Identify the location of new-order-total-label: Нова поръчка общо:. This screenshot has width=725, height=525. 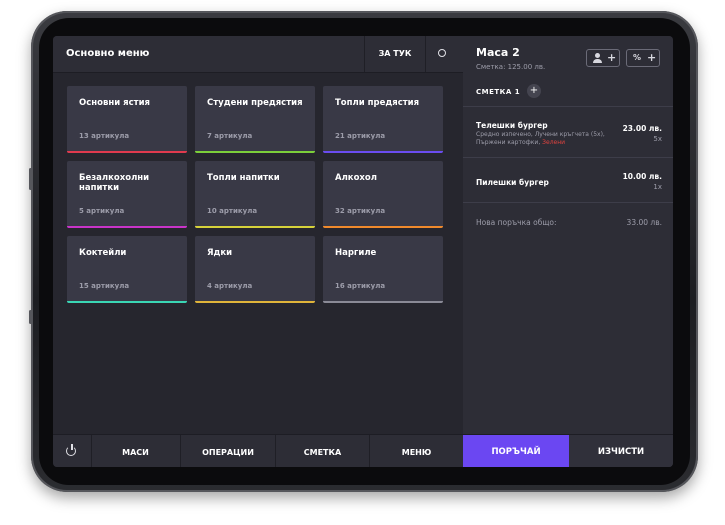
(516, 222).